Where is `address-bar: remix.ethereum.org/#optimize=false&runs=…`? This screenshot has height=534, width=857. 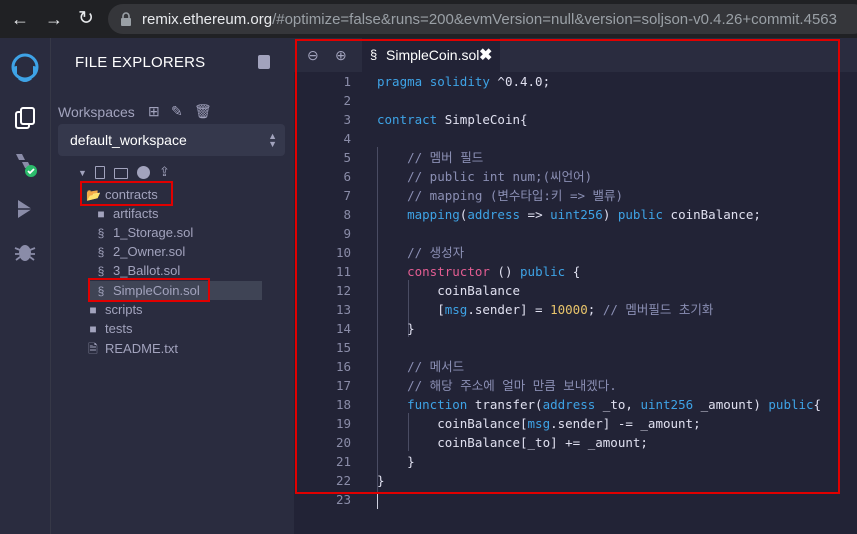 address-bar: remix.ethereum.org/#optimize=false&runs=… is located at coordinates (482, 19).